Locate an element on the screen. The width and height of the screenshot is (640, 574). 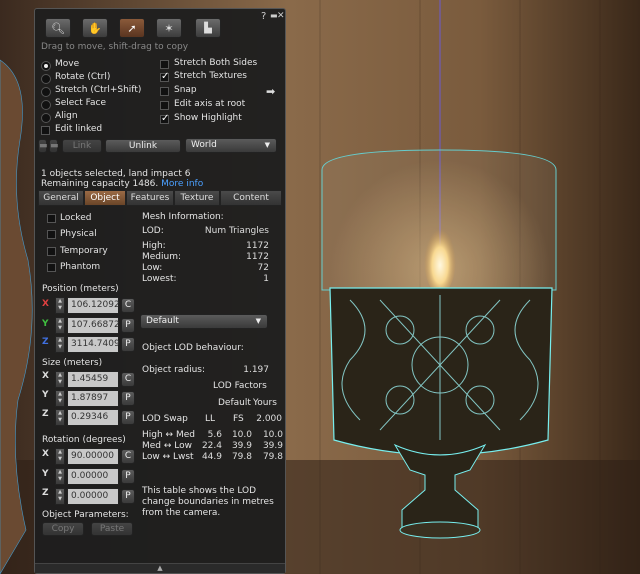
rotation-label: Rotation (degrees) is located at coordinates (84, 440).